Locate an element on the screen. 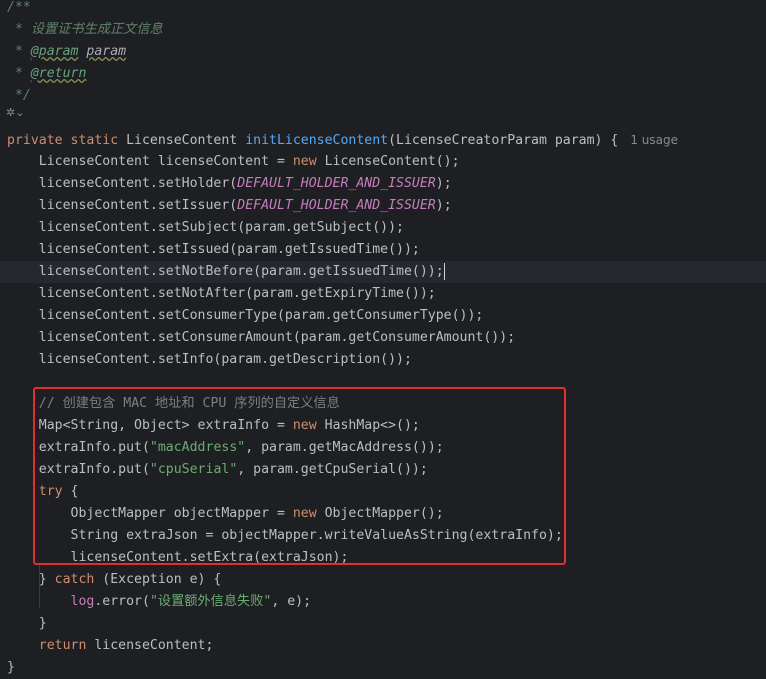 This screenshot has height=679, width=766. code-token: LicenseContent licenseContent = is located at coordinates (150, 161).